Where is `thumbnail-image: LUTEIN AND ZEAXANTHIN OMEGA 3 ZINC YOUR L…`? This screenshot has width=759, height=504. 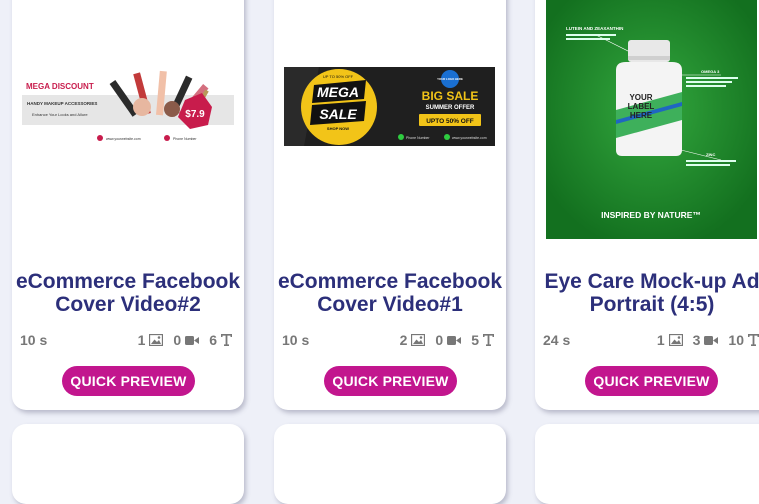
thumbnail-image: LUTEIN AND ZEAXANTHIN OMEGA 3 ZINC YOUR L… is located at coordinates (651, 119).